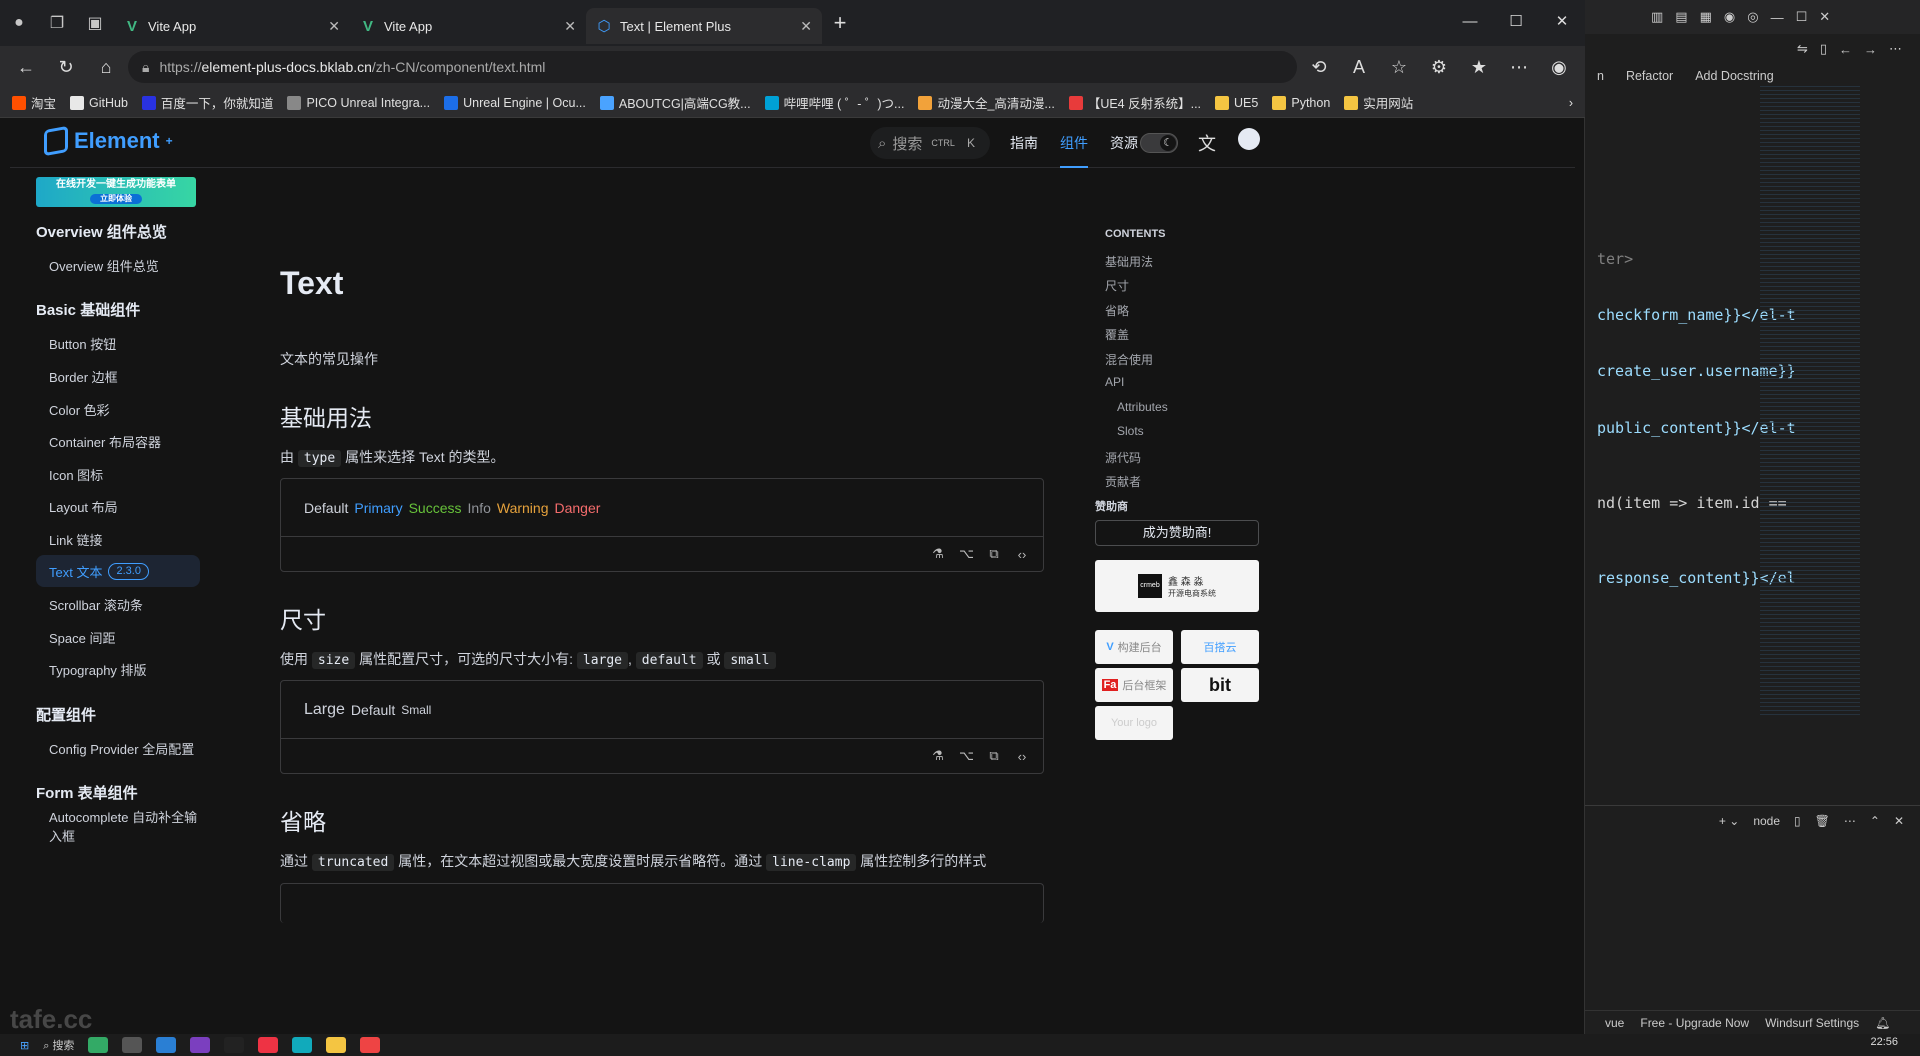  Describe the element at coordinates (1777, 17) in the screenshot. I see `minimize-icon: —` at that location.